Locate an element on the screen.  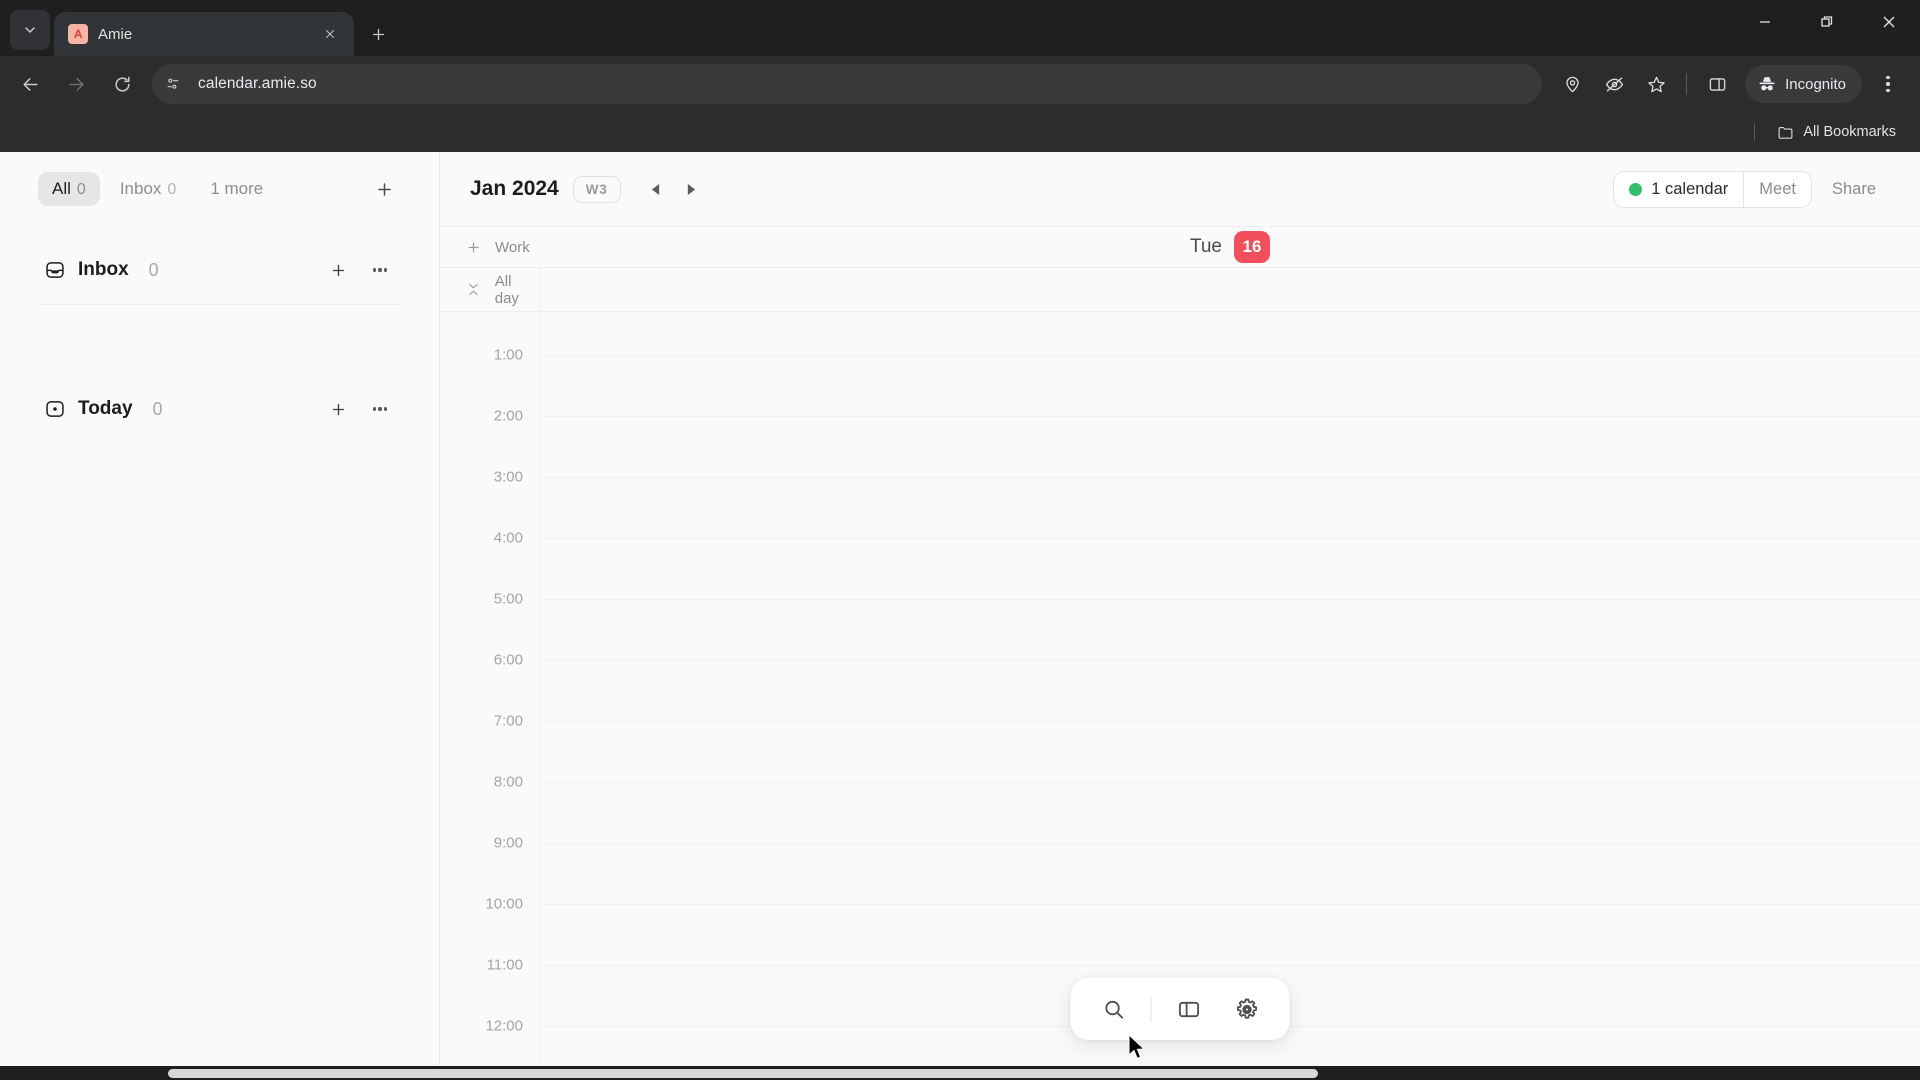
sidebar-tab-more-label: 1 more is located at coordinates (237, 188).